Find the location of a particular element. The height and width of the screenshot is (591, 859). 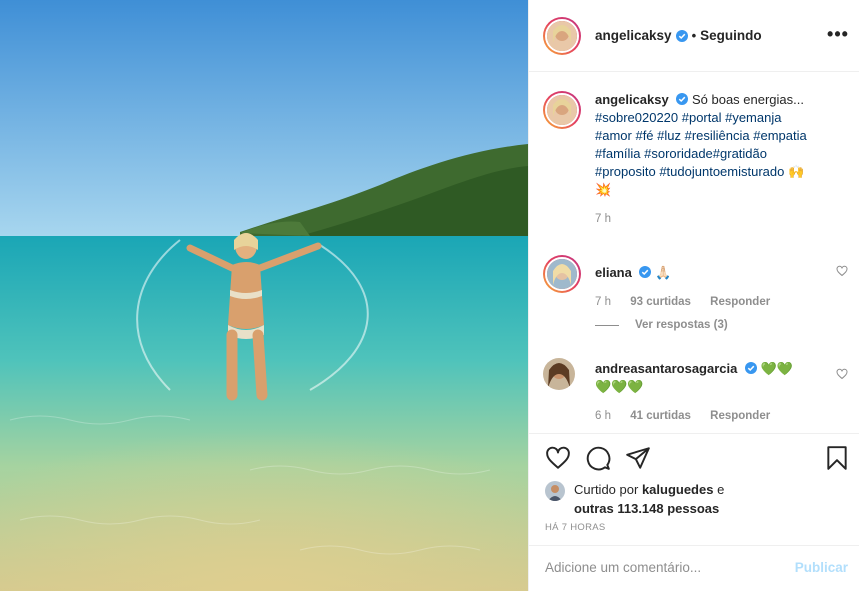

comment-item: eliana 🙏🏻 7 h 93 curtidas Responder is located at coordinates (695, 281).